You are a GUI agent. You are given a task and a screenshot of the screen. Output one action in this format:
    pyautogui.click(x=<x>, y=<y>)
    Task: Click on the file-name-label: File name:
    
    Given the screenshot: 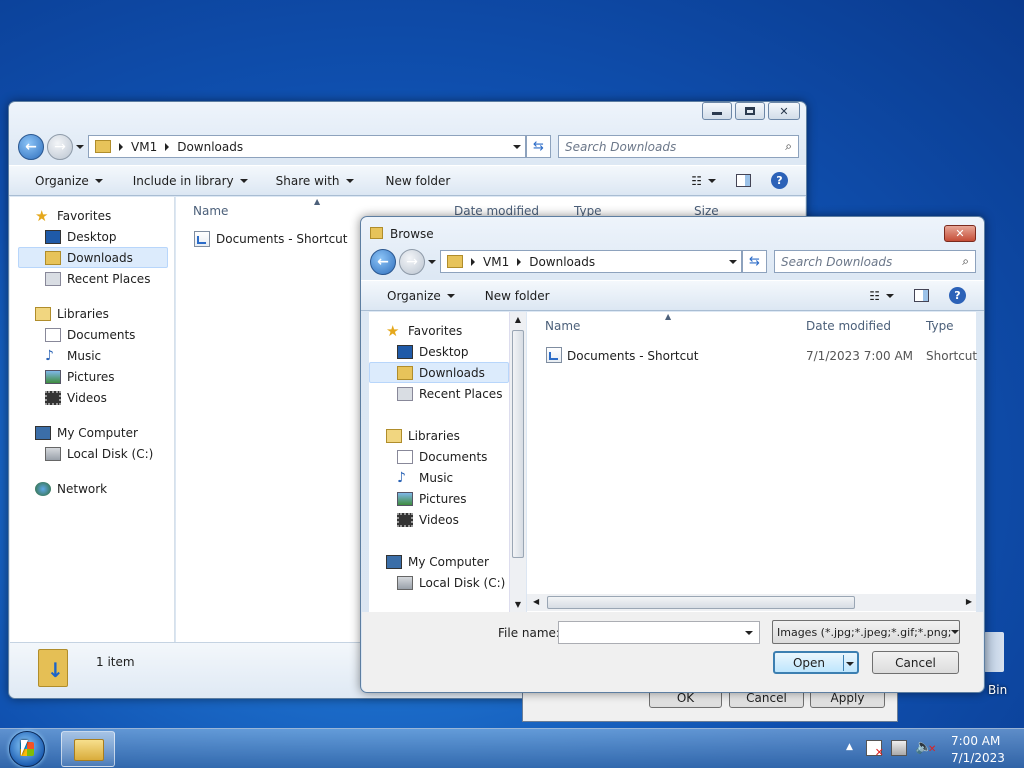 What is the action you would take?
    pyautogui.click(x=529, y=633)
    